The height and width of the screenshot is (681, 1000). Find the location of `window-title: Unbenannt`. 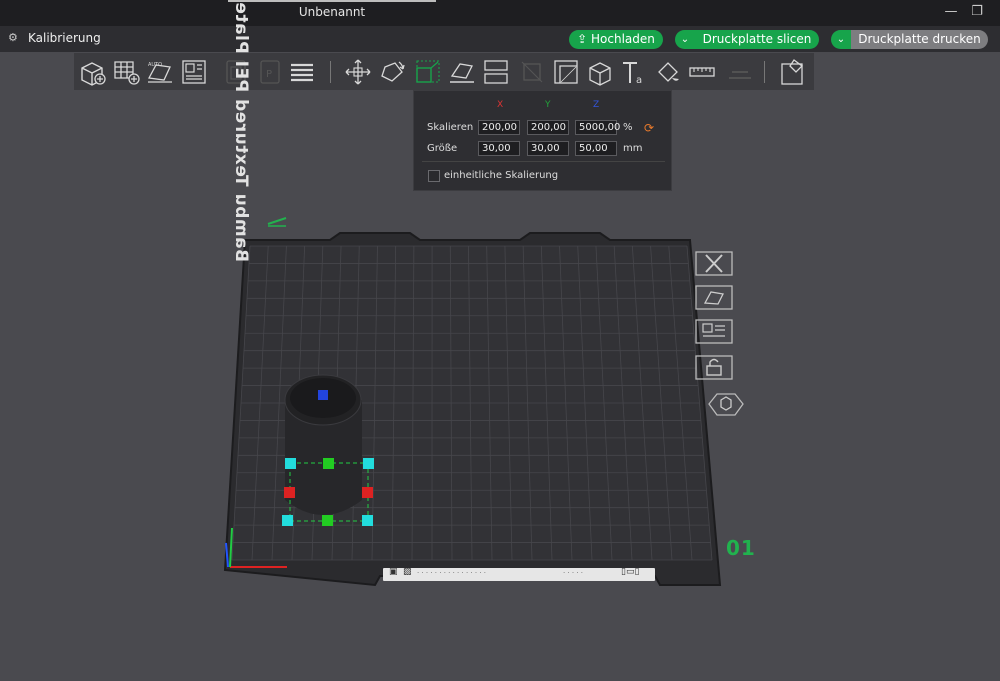

window-title: Unbenannt is located at coordinates (332, 12).